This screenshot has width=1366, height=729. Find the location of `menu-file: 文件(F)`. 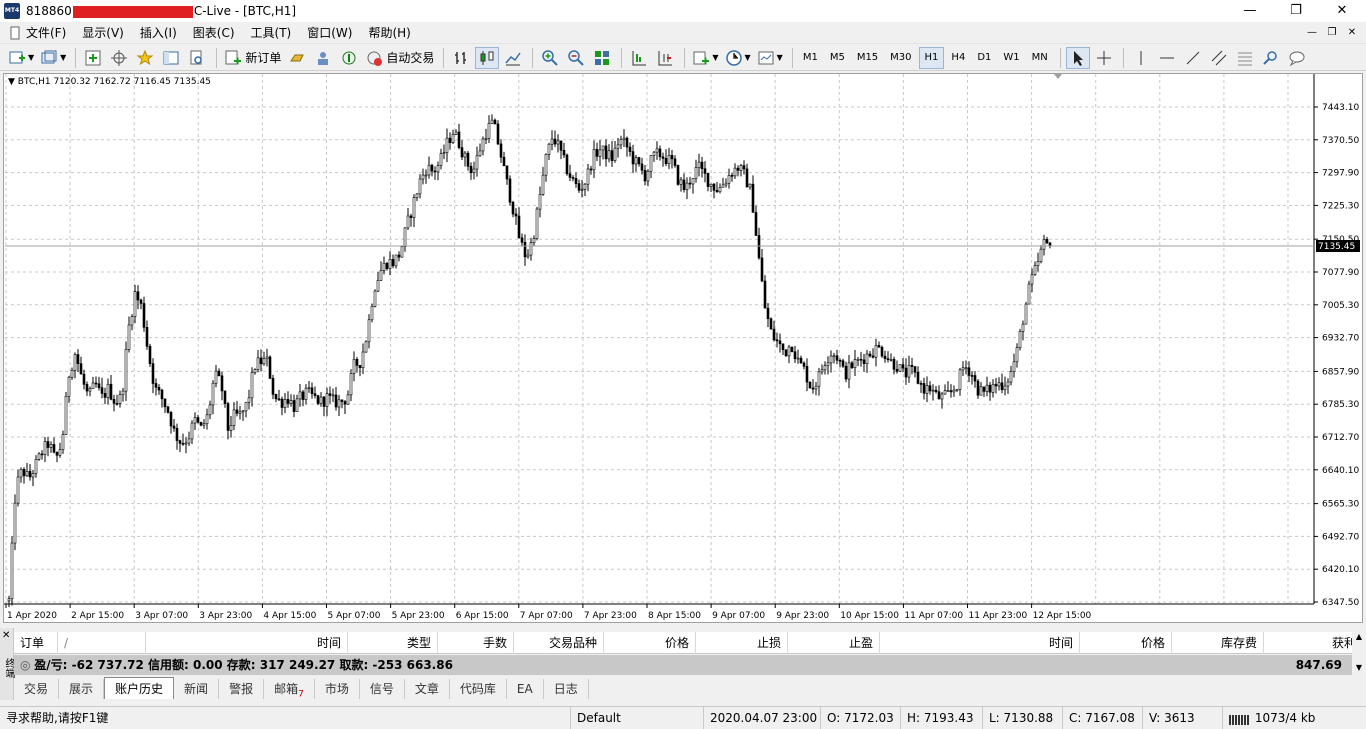

menu-file: 文件(F) is located at coordinates (37, 33).